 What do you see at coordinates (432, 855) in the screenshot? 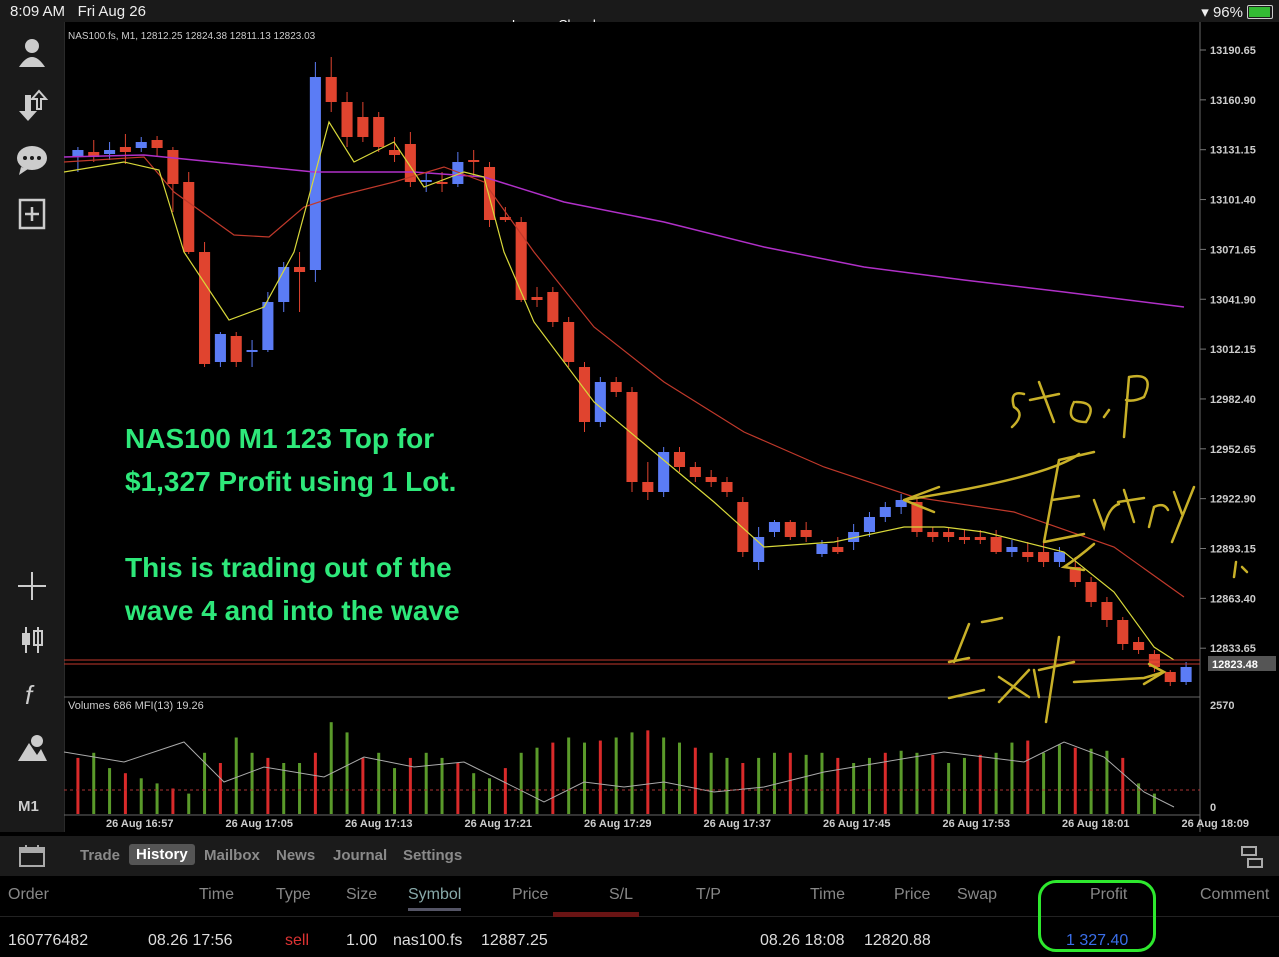
I see `tab-settings: Settings` at bounding box center [432, 855].